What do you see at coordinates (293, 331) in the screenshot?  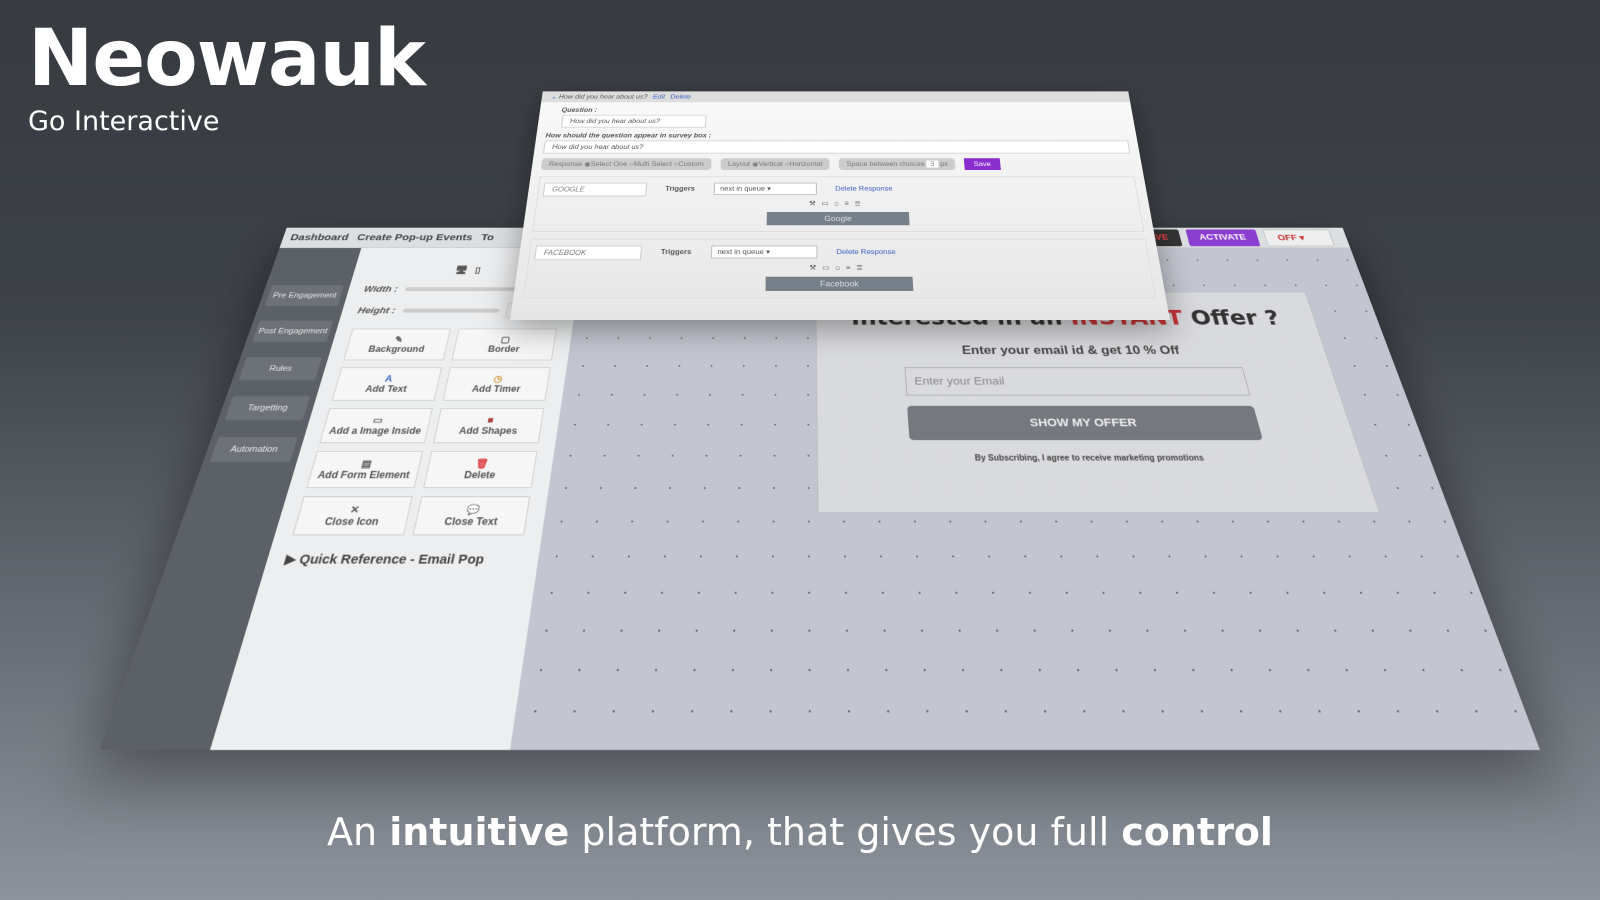 I see `sidebar-item-post-engagement: Post Engagement` at bounding box center [293, 331].